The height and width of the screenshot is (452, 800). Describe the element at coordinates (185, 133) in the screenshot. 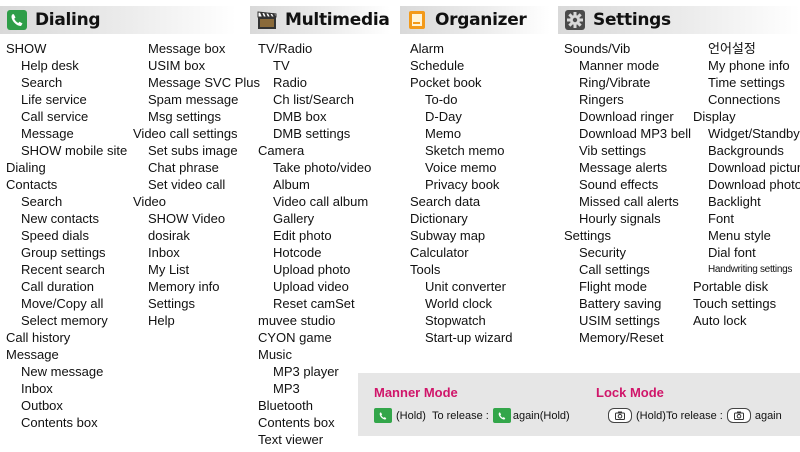

I see `menu-item: Video call settings` at that location.